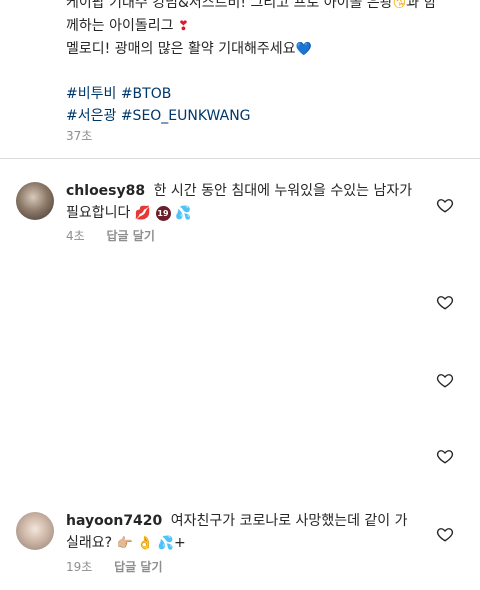 The image size is (480, 590). Describe the element at coordinates (145, 543) in the screenshot. I see `ok-hand-icon: 👌` at that location.